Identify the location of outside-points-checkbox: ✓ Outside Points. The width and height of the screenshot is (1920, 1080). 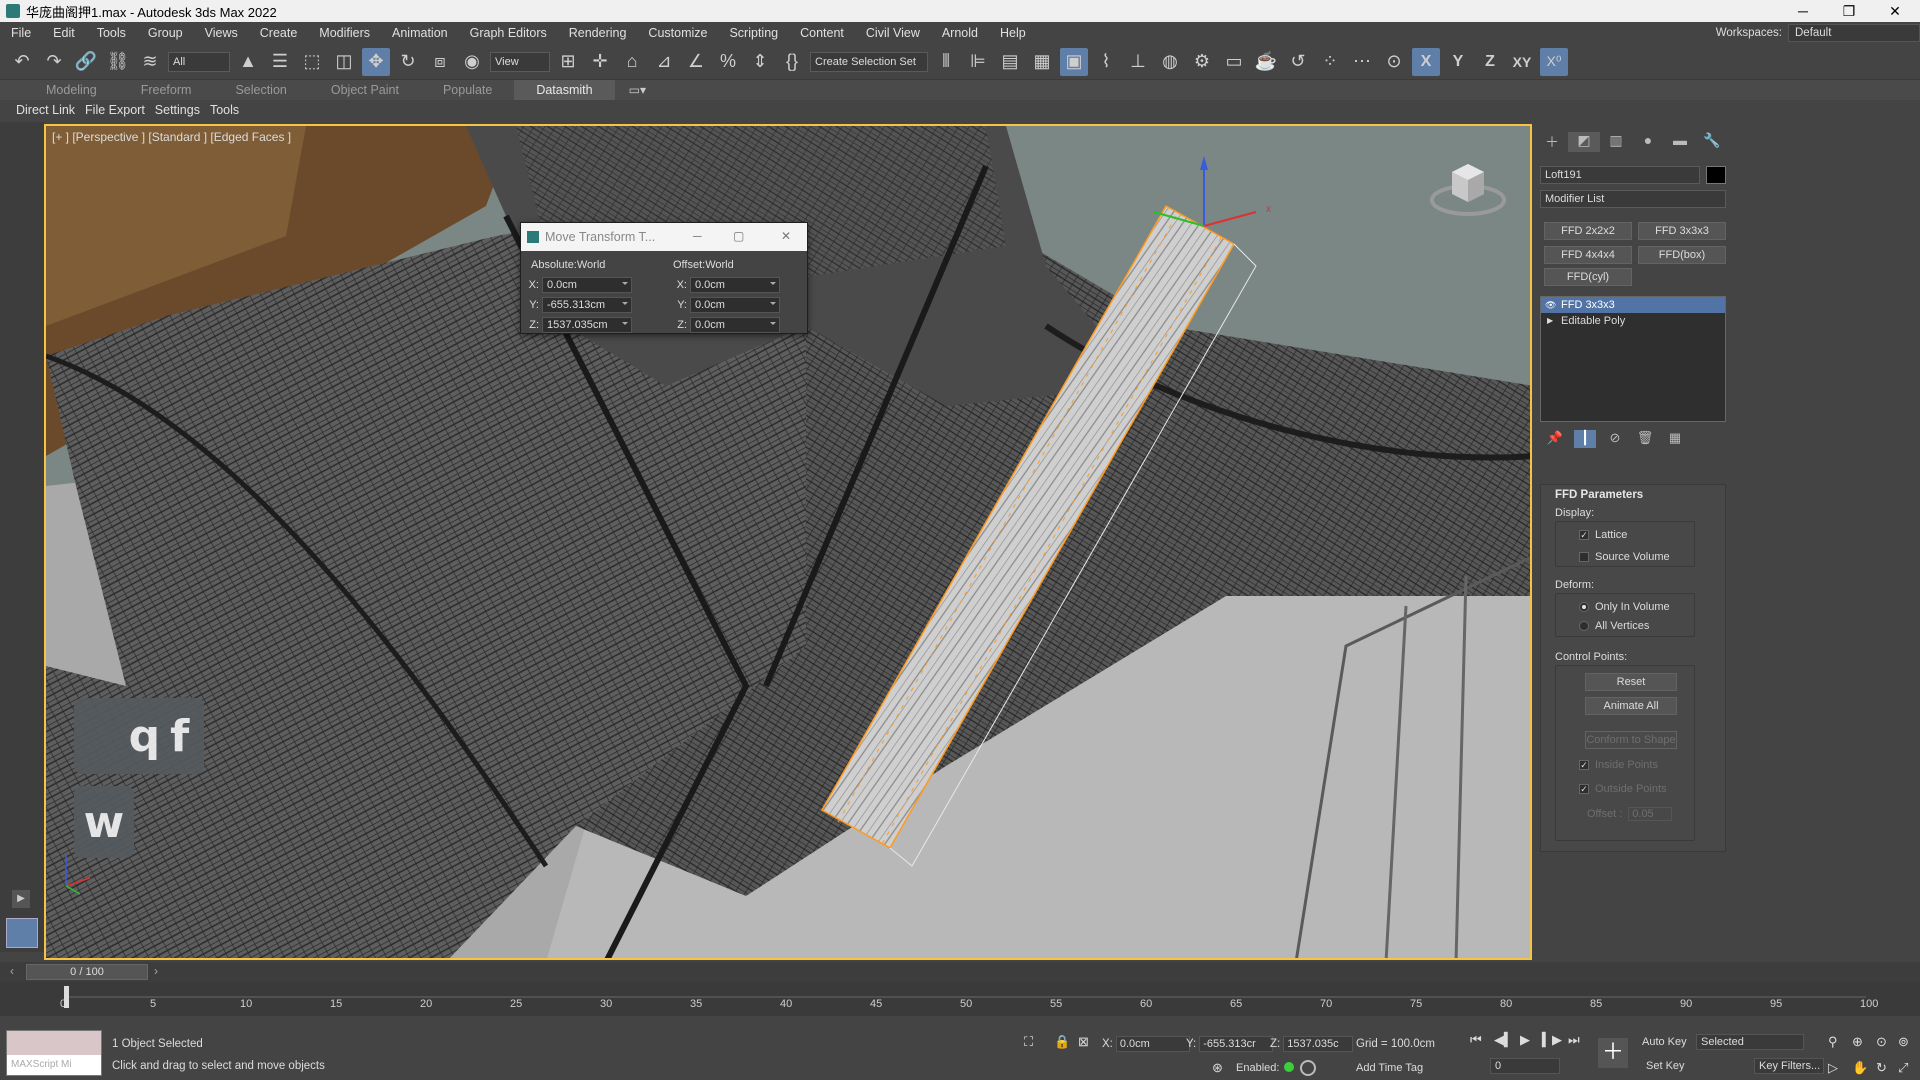
(1623, 789).